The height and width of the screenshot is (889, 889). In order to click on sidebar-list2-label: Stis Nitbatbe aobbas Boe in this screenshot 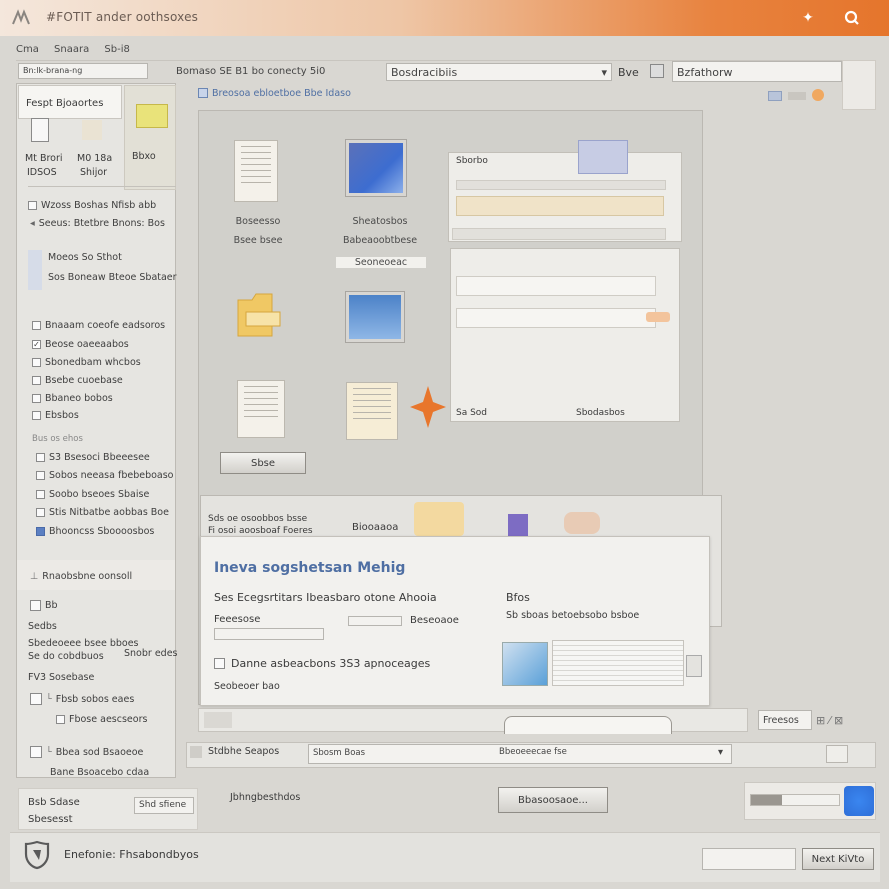, I will do `click(109, 512)`.